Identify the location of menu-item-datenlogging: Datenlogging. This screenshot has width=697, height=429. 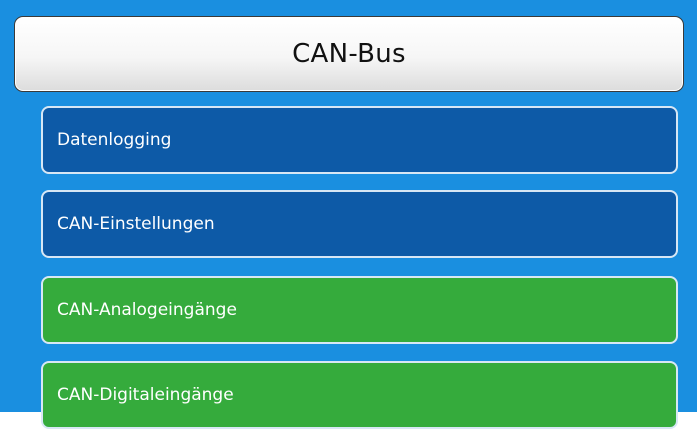
(359, 140).